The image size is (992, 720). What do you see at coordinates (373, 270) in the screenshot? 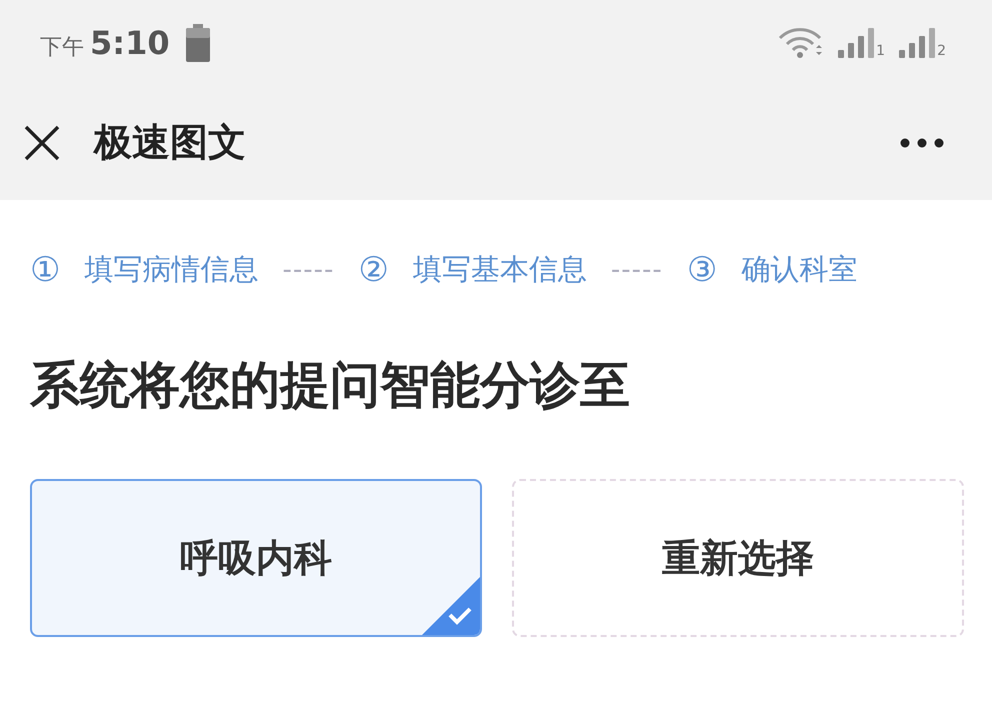
I see `step-number: ②` at bounding box center [373, 270].